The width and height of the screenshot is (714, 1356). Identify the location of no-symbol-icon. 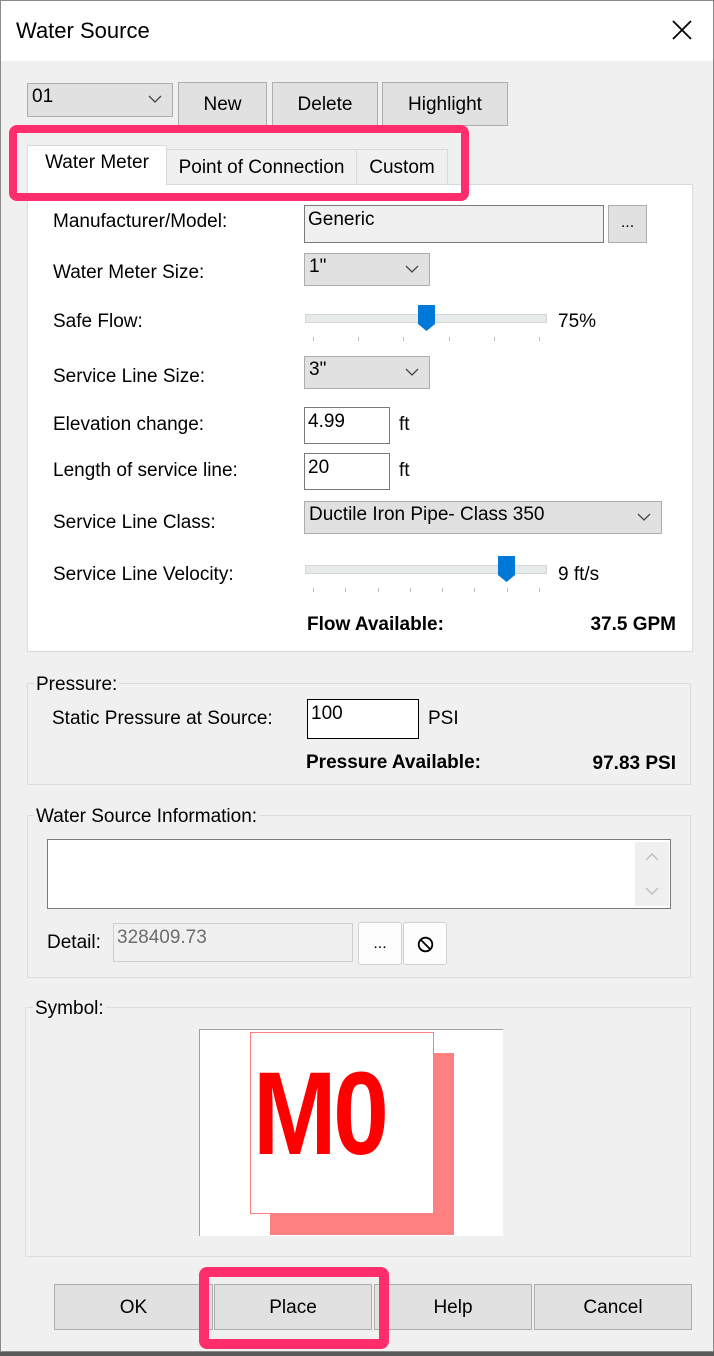
(425, 944).